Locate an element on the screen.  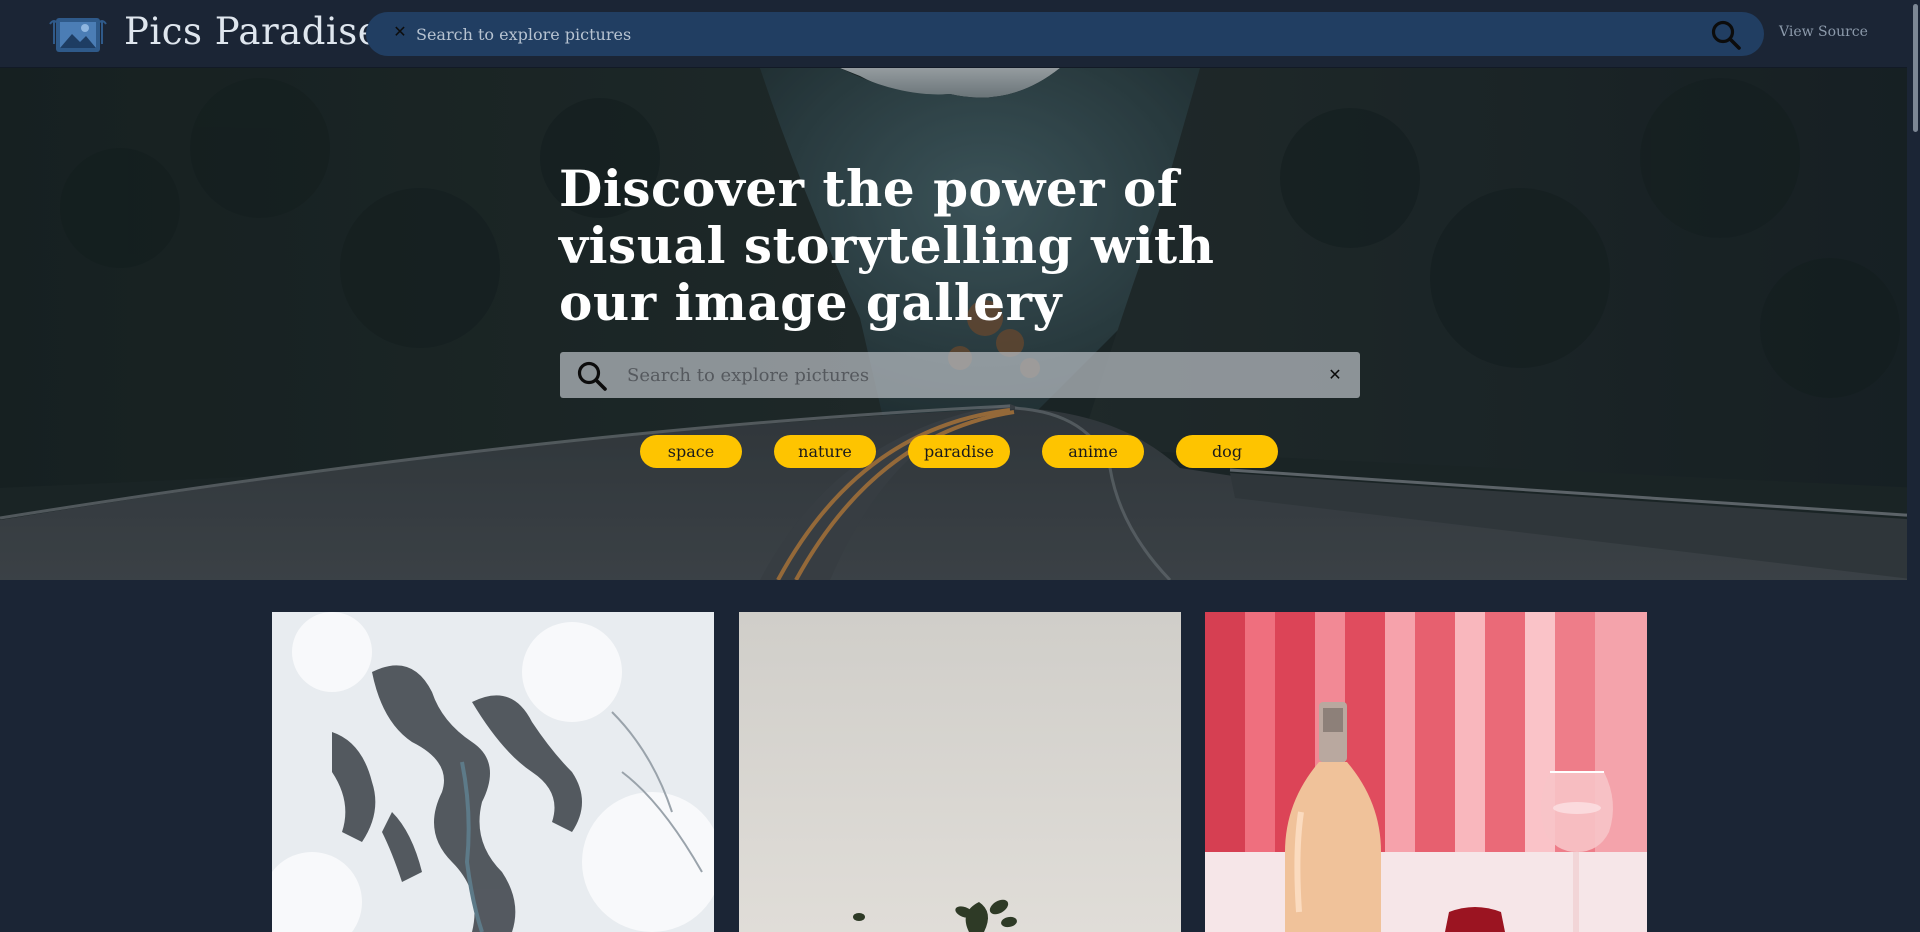
tag-nature: nature is located at coordinates (825, 451).